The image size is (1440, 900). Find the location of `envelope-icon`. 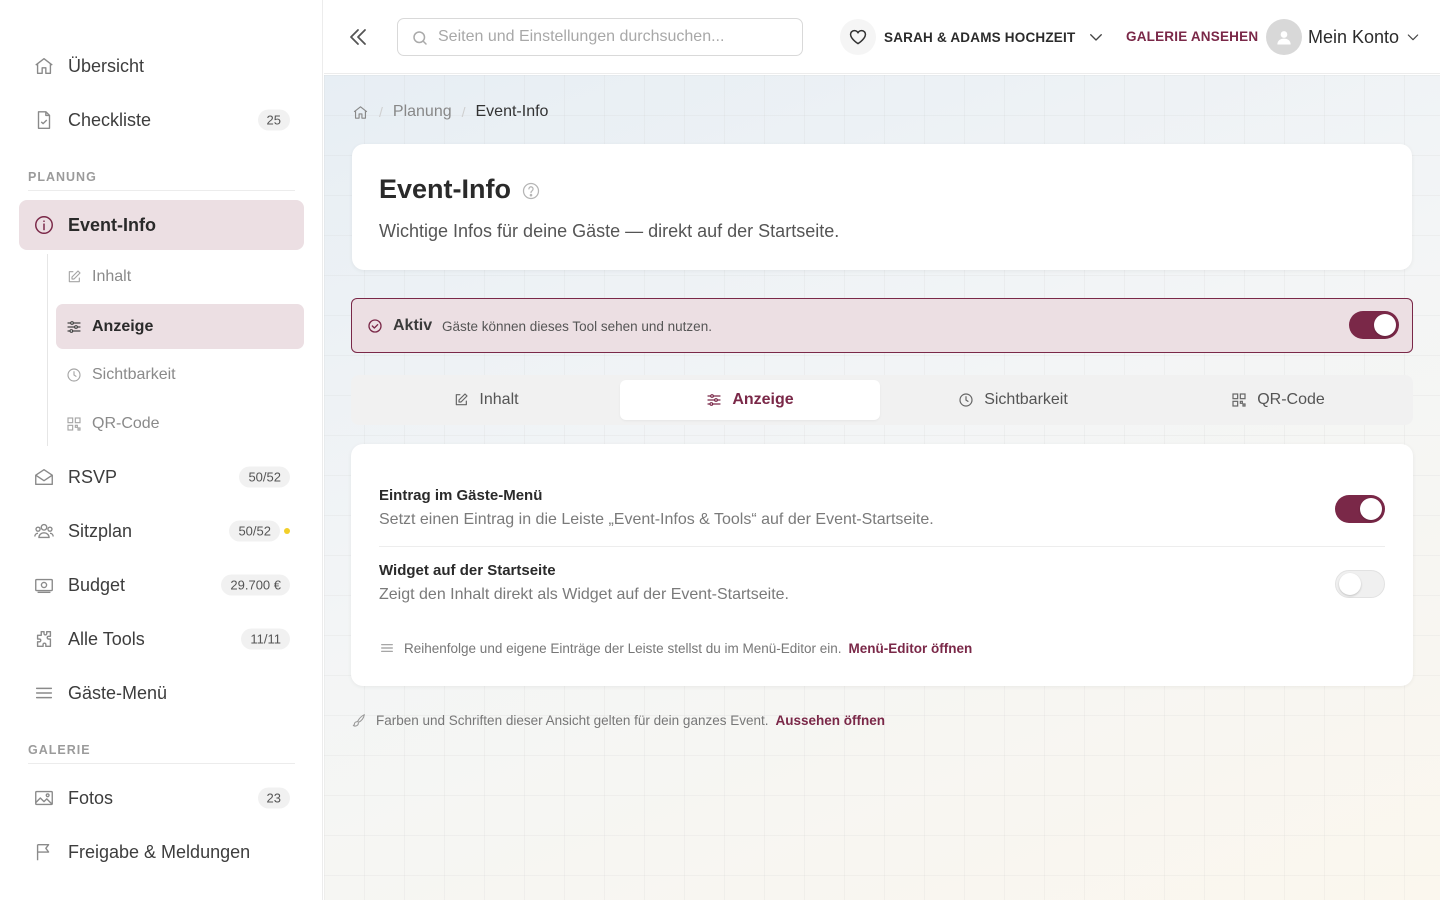

envelope-icon is located at coordinates (44, 477).